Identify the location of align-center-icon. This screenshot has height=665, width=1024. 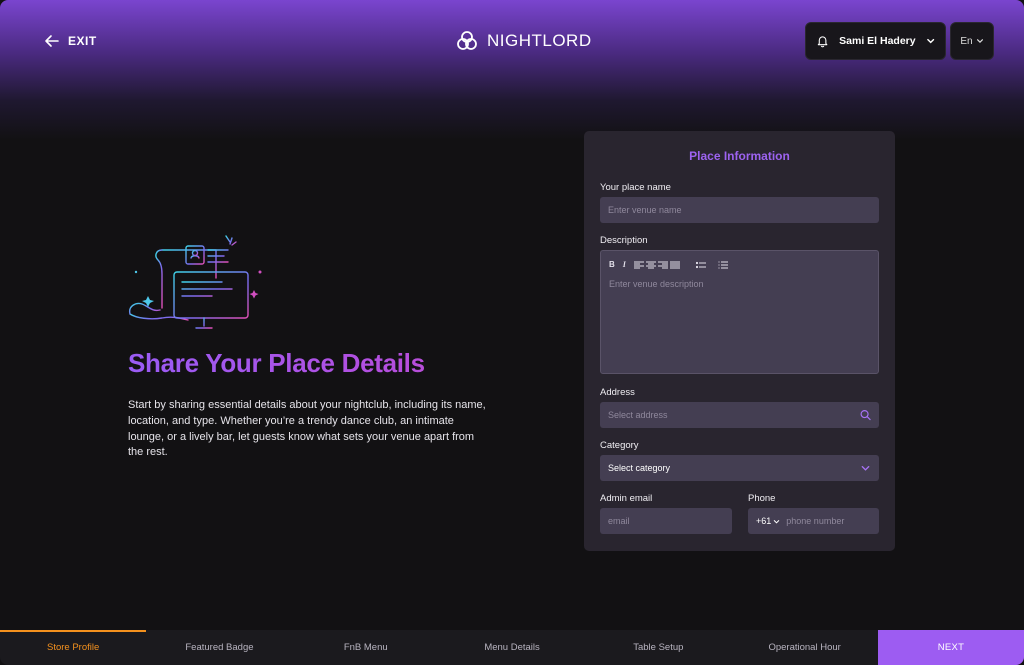
(650, 265).